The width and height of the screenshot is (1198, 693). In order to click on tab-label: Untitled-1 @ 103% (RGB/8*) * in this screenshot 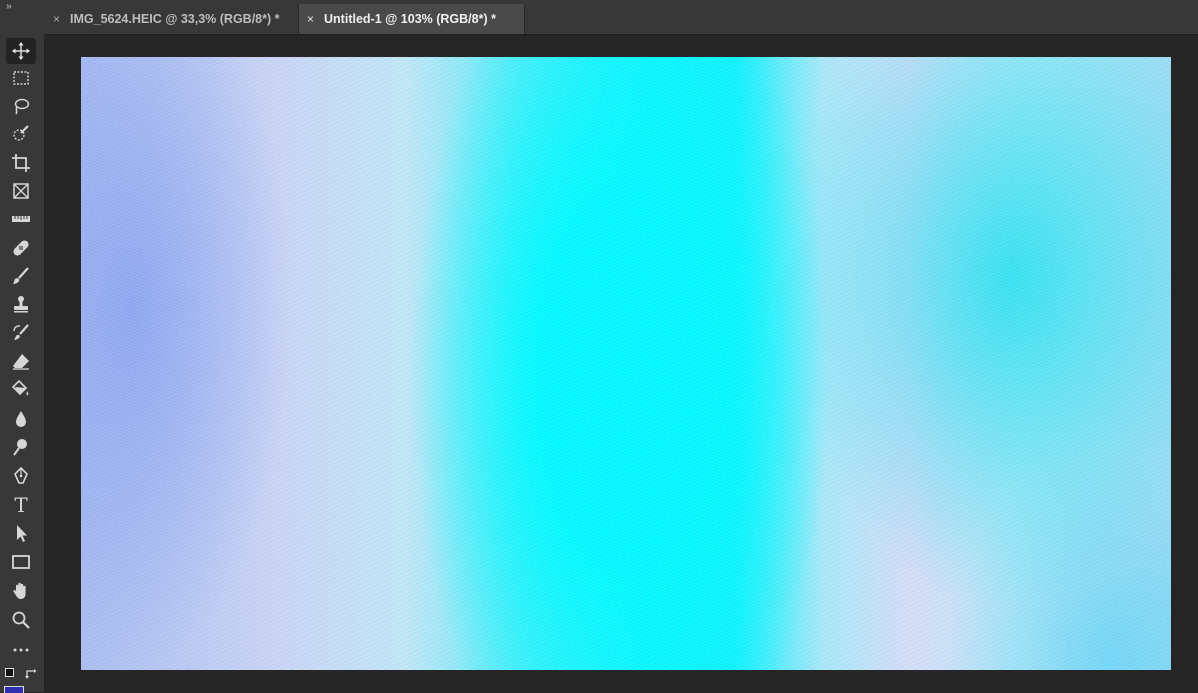, I will do `click(410, 19)`.